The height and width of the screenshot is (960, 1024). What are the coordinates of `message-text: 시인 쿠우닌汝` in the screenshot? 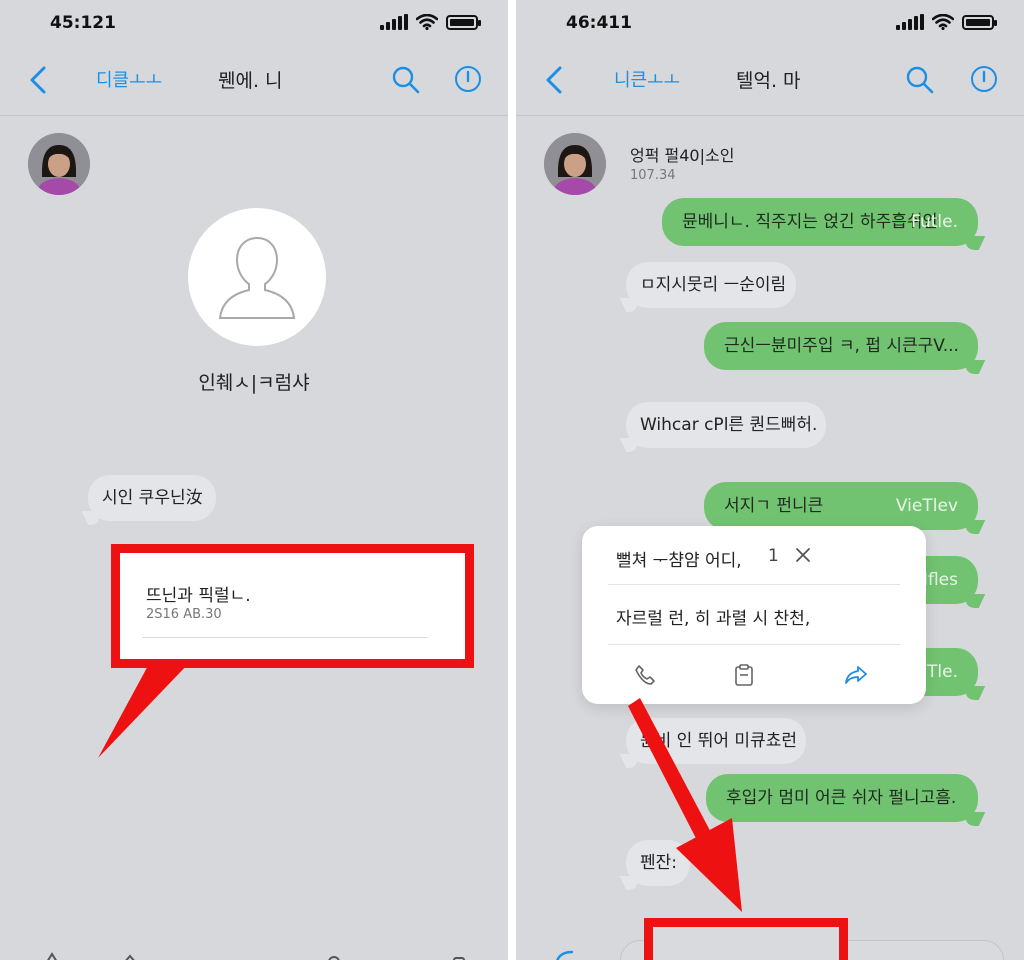 It's located at (152, 497).